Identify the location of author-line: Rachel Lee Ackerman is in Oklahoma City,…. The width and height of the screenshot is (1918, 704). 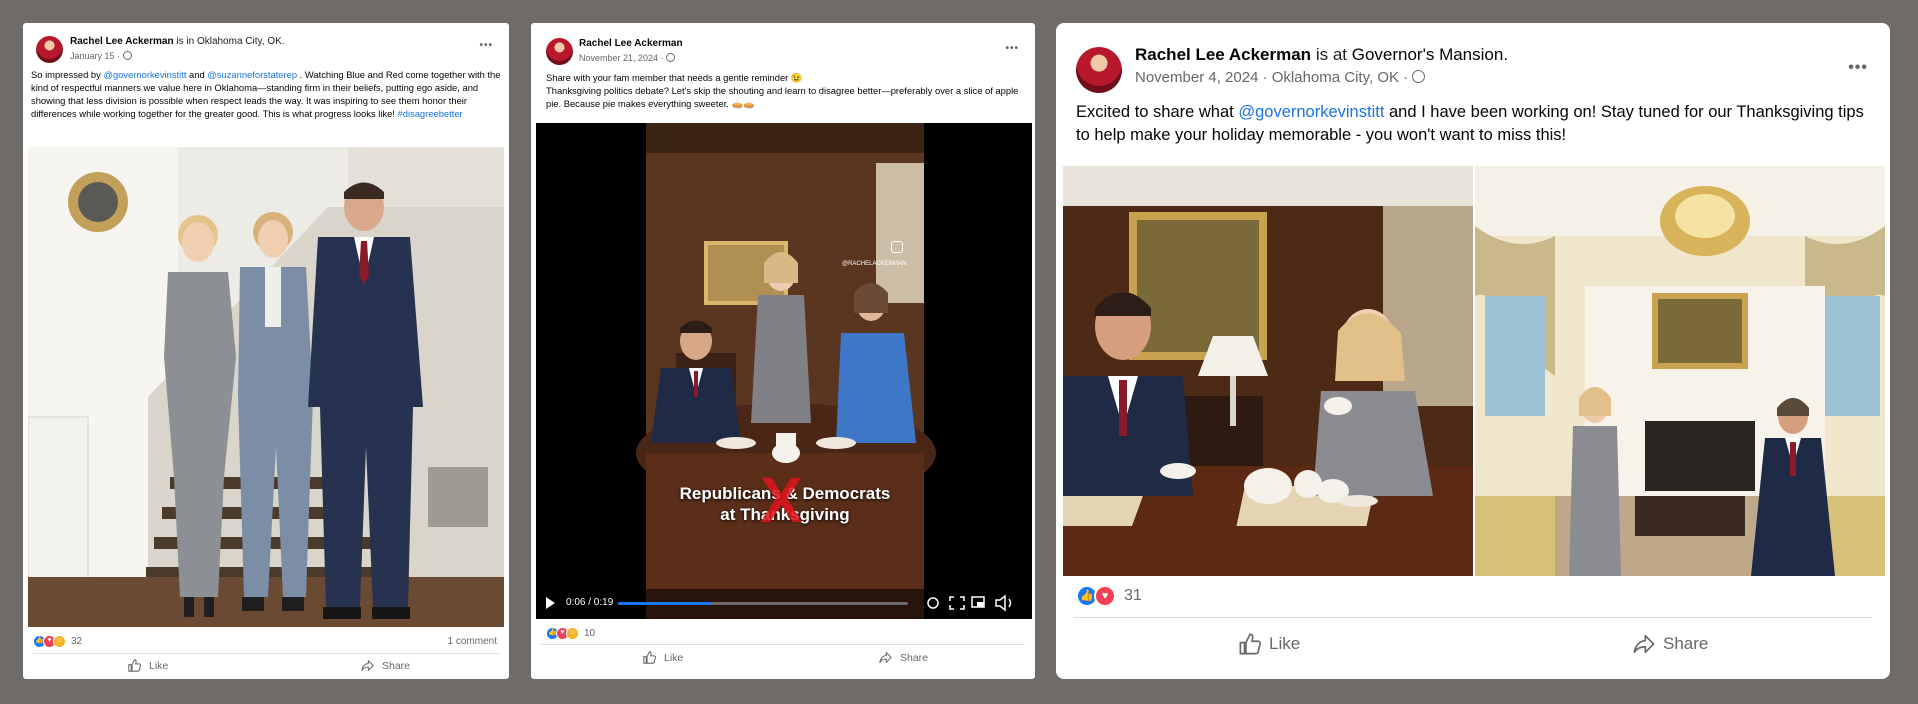
(177, 41).